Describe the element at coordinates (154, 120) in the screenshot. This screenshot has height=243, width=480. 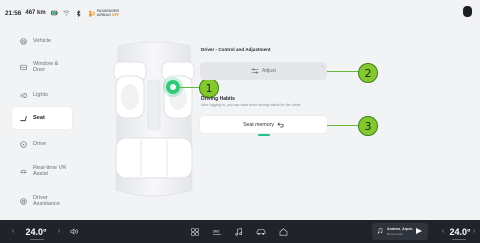
I see `car-seat-illustration` at that location.